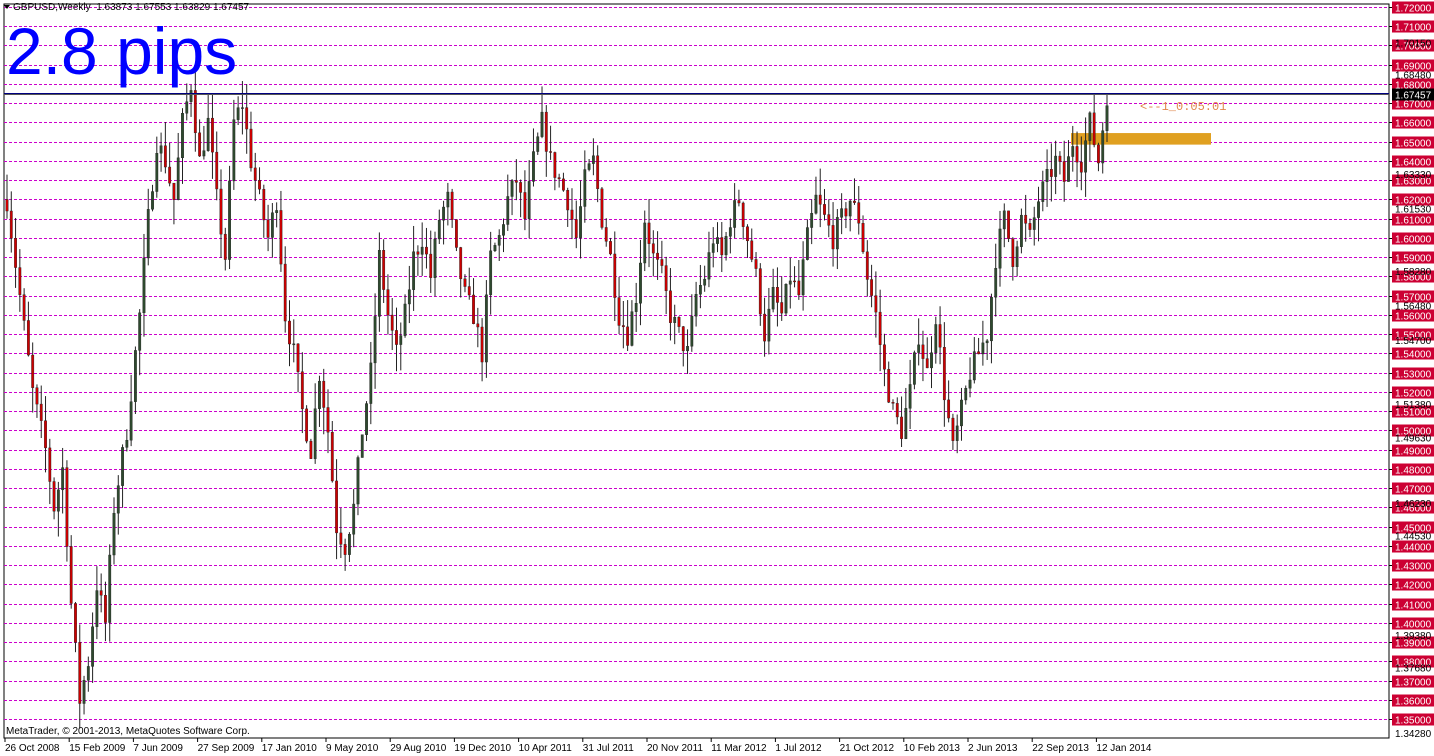 This screenshot has height=756, width=1434. Describe the element at coordinates (418, 748) in the screenshot. I see `x-tick-label: 29 Aug 2010` at that location.